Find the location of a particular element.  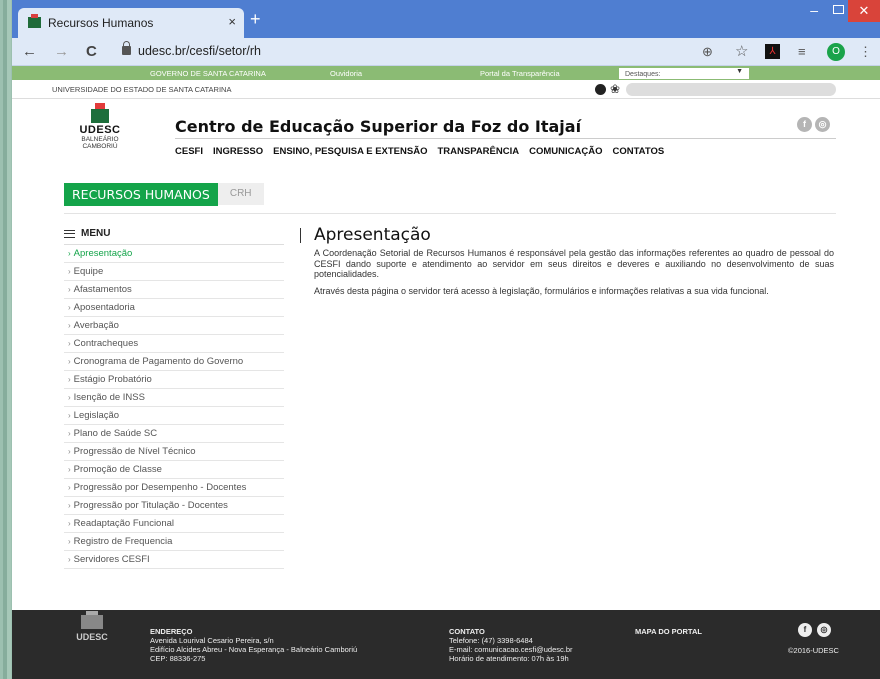

menu-item: › Progressão por Desempenho - Docentes is located at coordinates (174, 488).